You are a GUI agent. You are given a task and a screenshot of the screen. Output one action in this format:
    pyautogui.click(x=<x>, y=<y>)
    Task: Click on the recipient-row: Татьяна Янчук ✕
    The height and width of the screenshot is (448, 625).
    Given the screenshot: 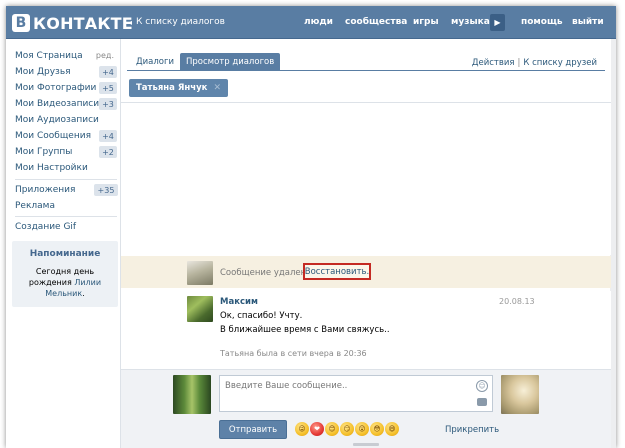 What is the action you would take?
    pyautogui.click(x=366, y=88)
    